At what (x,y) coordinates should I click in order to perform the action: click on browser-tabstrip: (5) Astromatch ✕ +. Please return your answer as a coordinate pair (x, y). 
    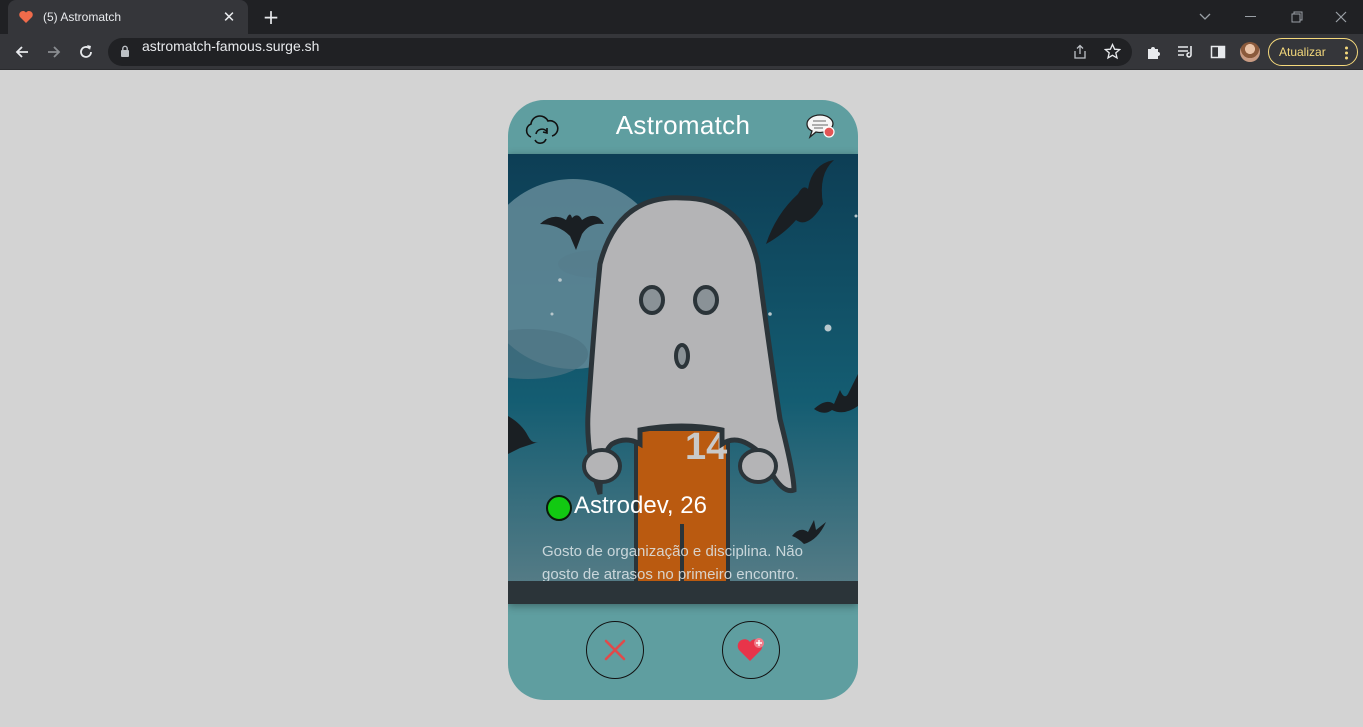
    Looking at the image, I should click on (681, 17).